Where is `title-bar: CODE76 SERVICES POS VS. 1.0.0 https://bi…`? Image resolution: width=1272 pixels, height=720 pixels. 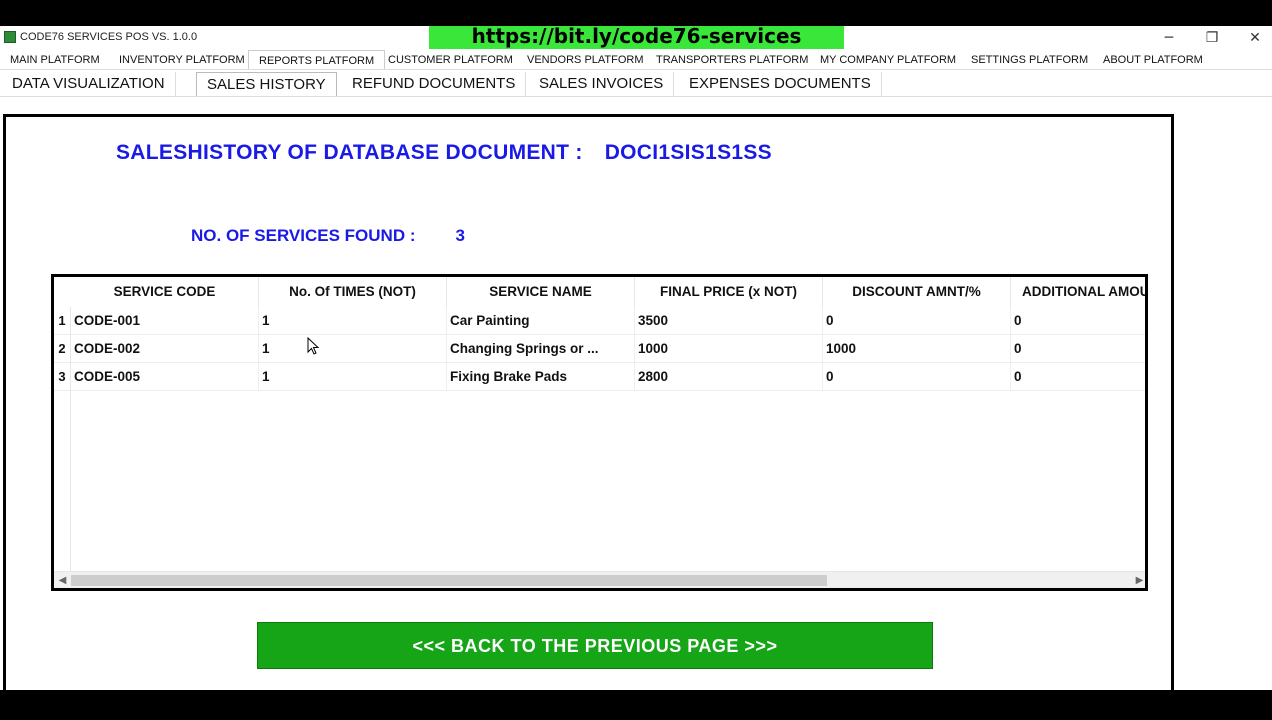
title-bar: CODE76 SERVICES POS VS. 1.0.0 https://bi… is located at coordinates (636, 38).